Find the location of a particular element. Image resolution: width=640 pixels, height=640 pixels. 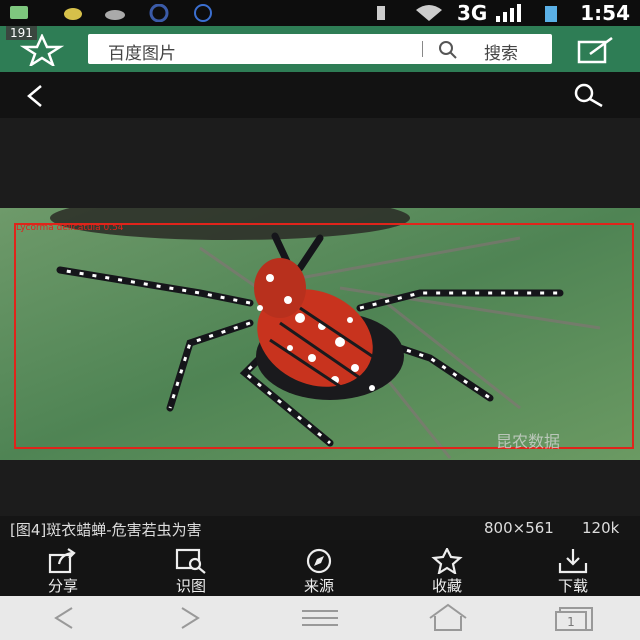

search-input: 百度图片 搜索 is located at coordinates (320, 49).